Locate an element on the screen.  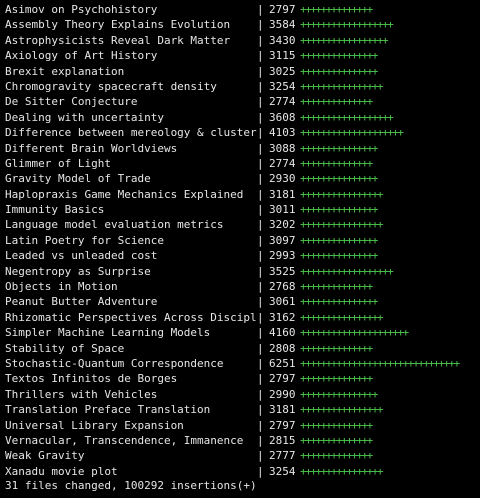
change-count: 6251 is located at coordinates (282, 363).